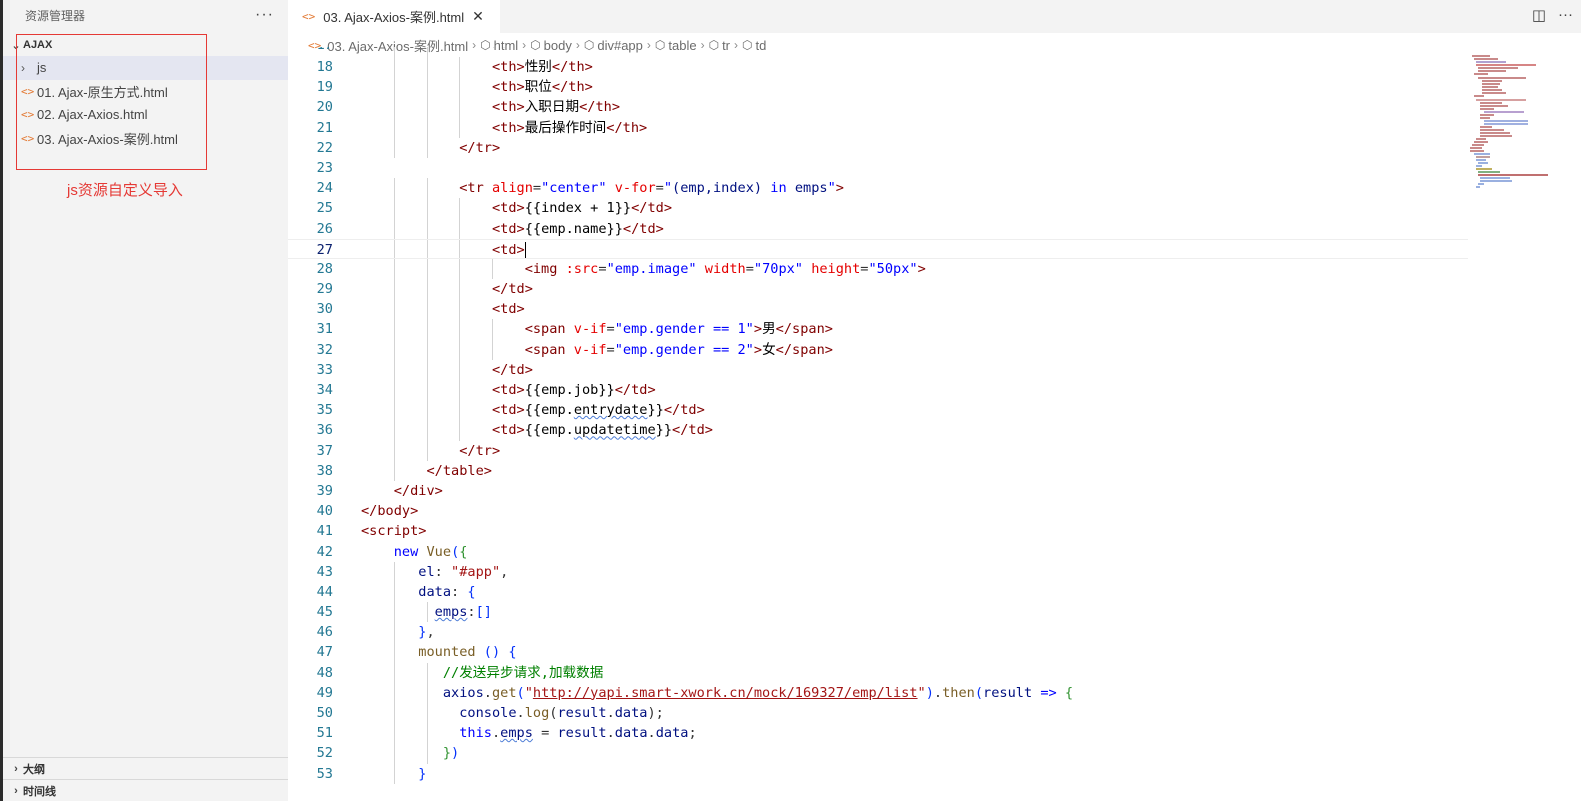  Describe the element at coordinates (324, 147) in the screenshot. I see `line-number: 22` at that location.